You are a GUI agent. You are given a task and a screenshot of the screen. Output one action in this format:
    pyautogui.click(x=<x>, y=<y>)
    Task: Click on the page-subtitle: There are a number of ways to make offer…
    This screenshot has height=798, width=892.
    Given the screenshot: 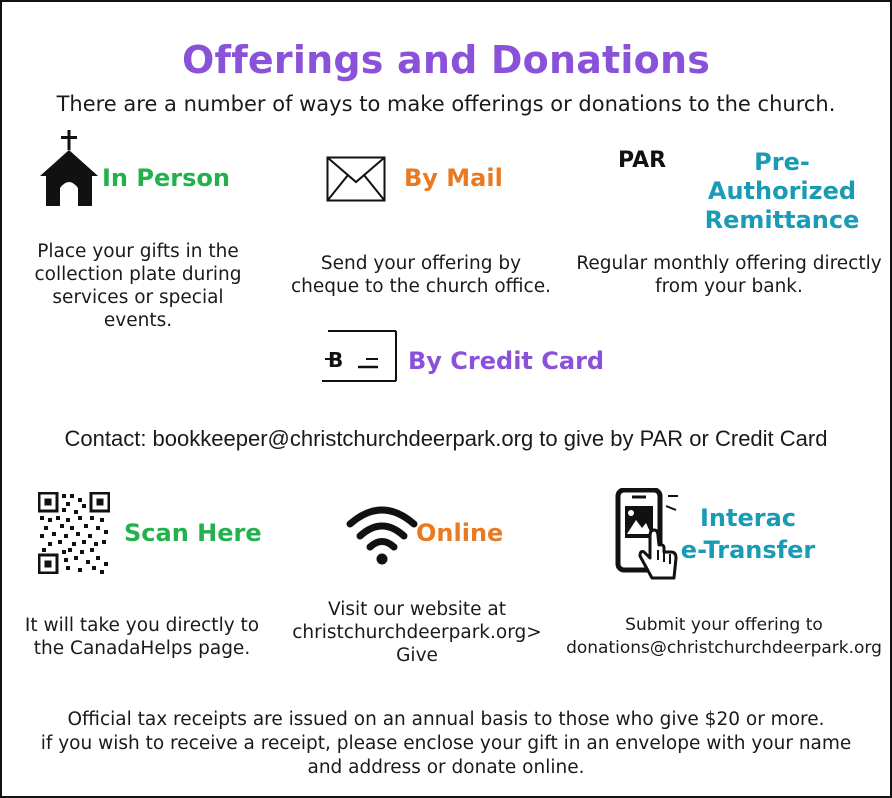 What is the action you would take?
    pyautogui.click(x=446, y=104)
    